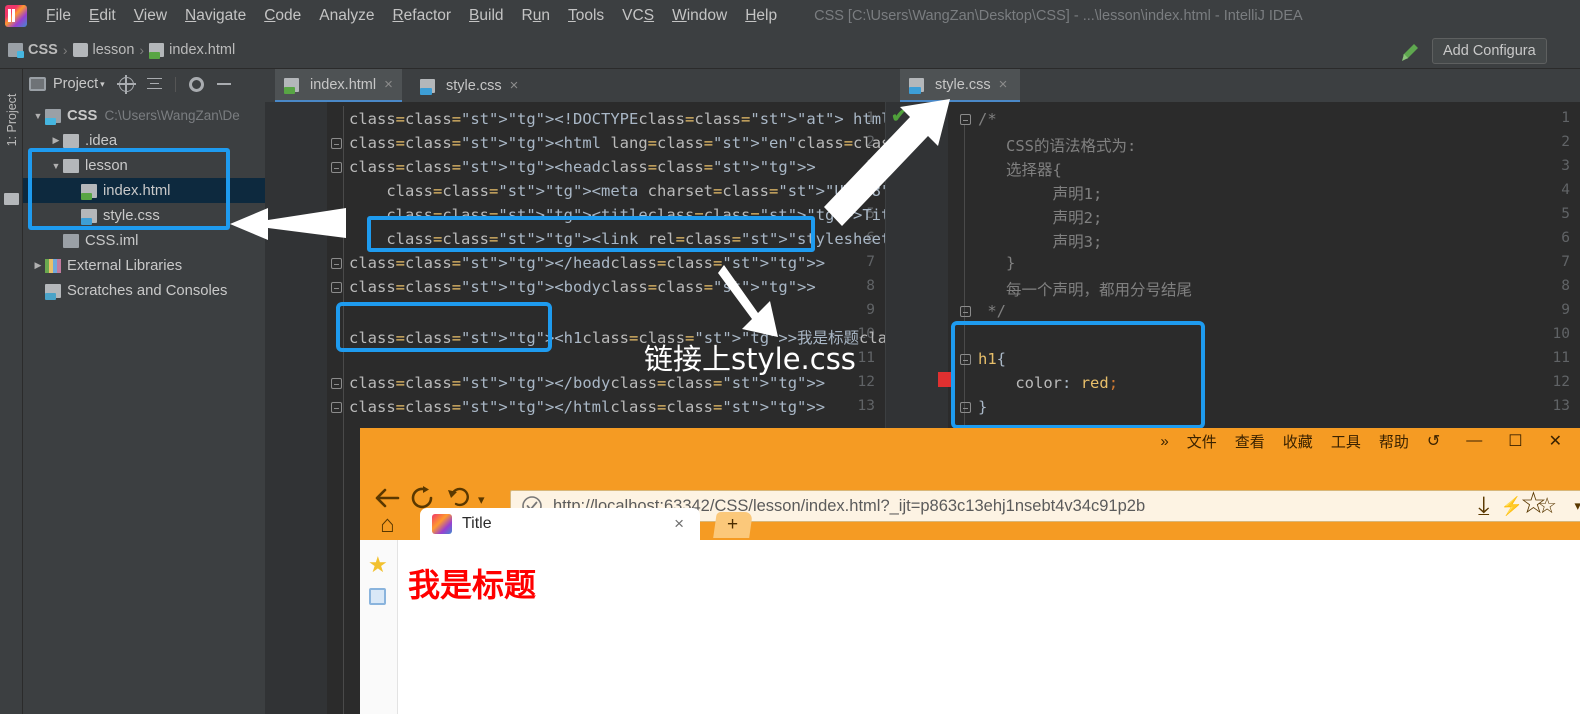 The height and width of the screenshot is (714, 1580). I want to click on add-configuration-button: Add Configura, so click(1489, 51).